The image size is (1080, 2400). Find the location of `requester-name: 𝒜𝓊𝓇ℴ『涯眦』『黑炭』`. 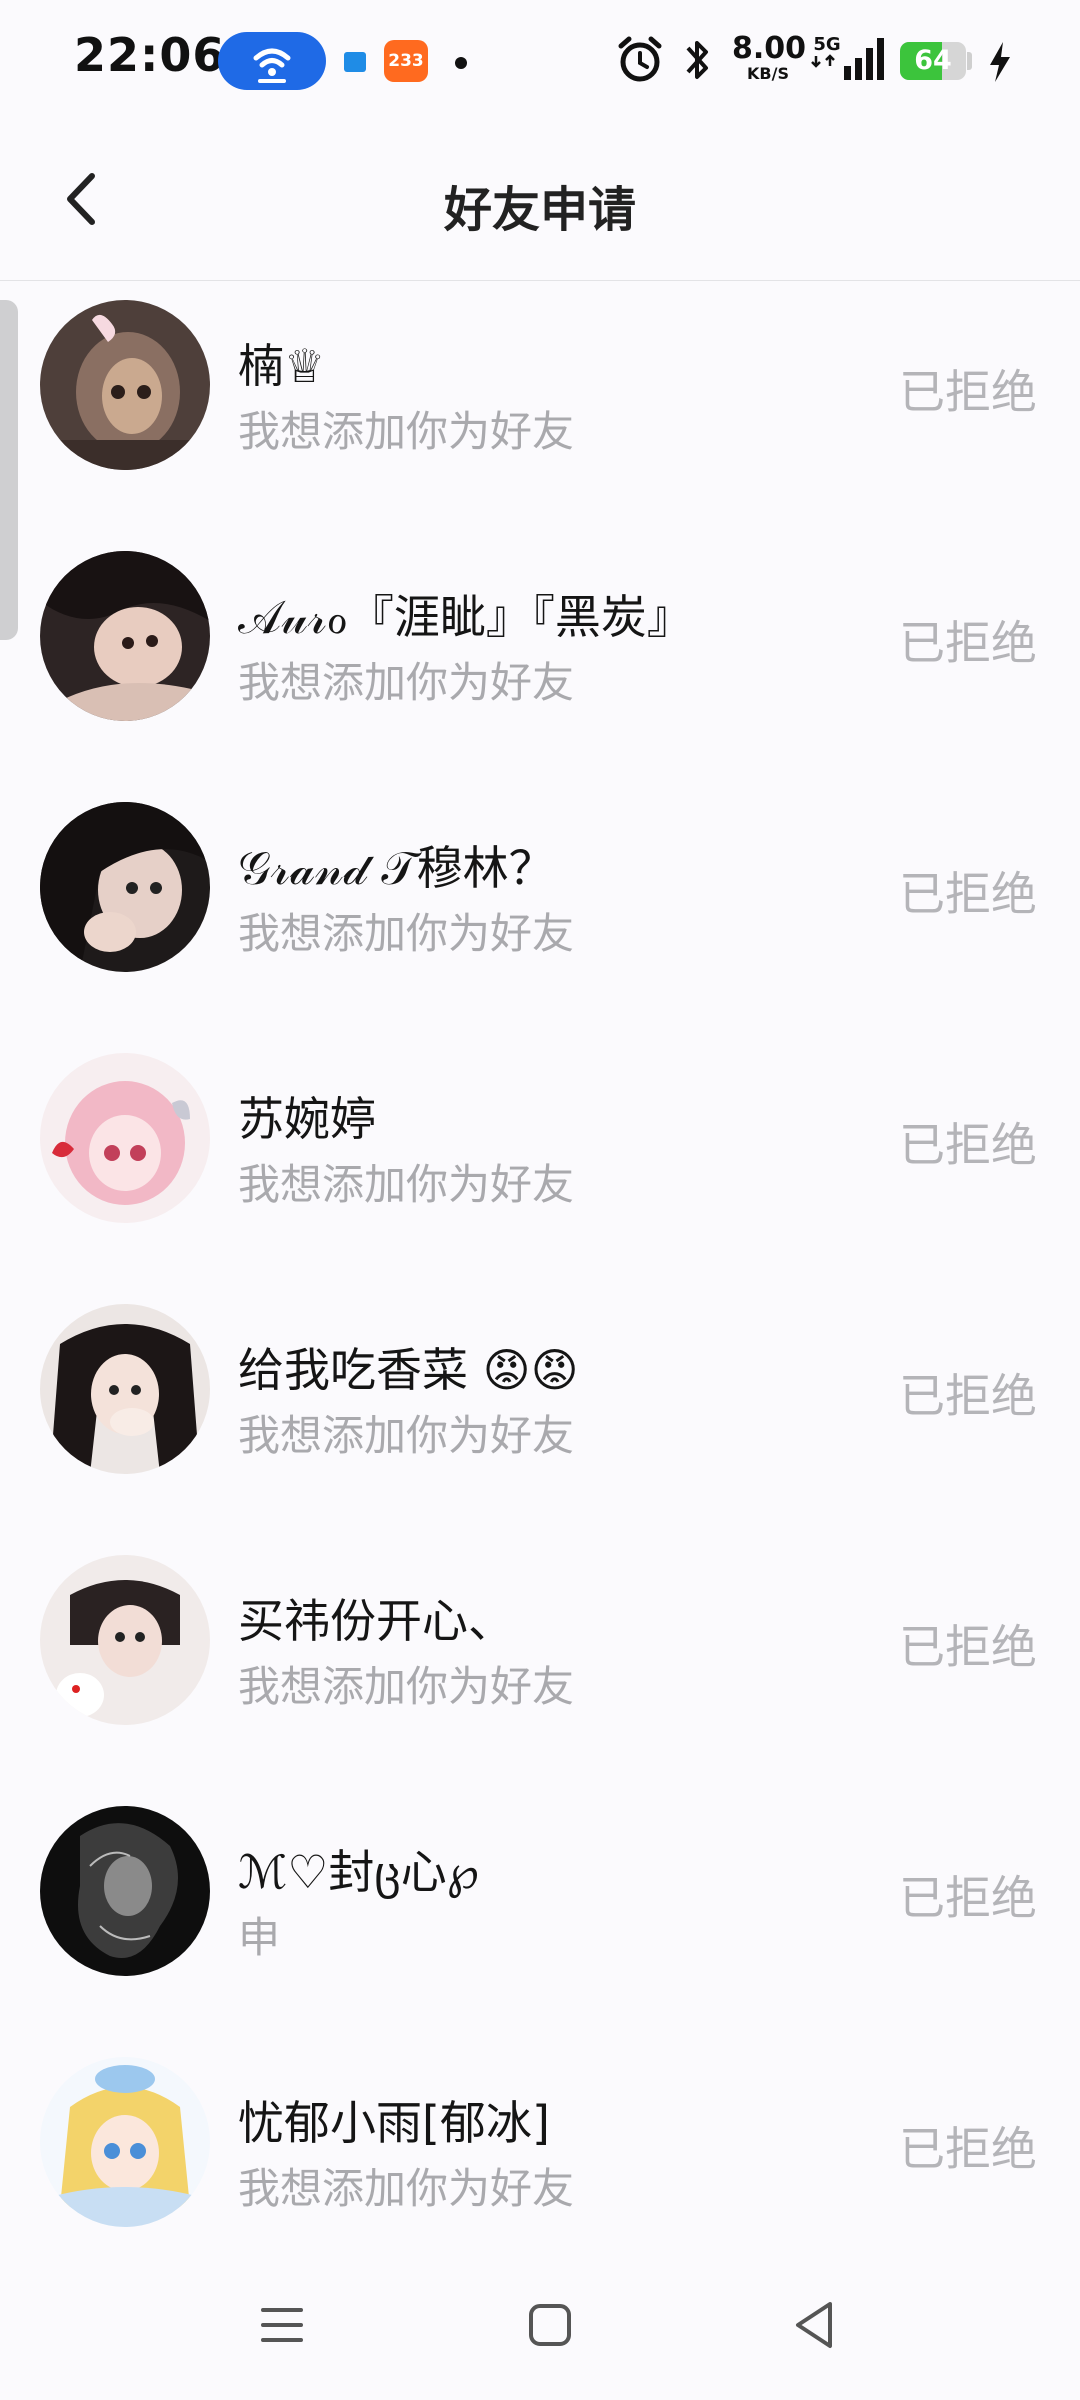

requester-name: 𝒜𝓊𝓇ℴ『涯眦』『黑炭』 is located at coordinates (465, 617).